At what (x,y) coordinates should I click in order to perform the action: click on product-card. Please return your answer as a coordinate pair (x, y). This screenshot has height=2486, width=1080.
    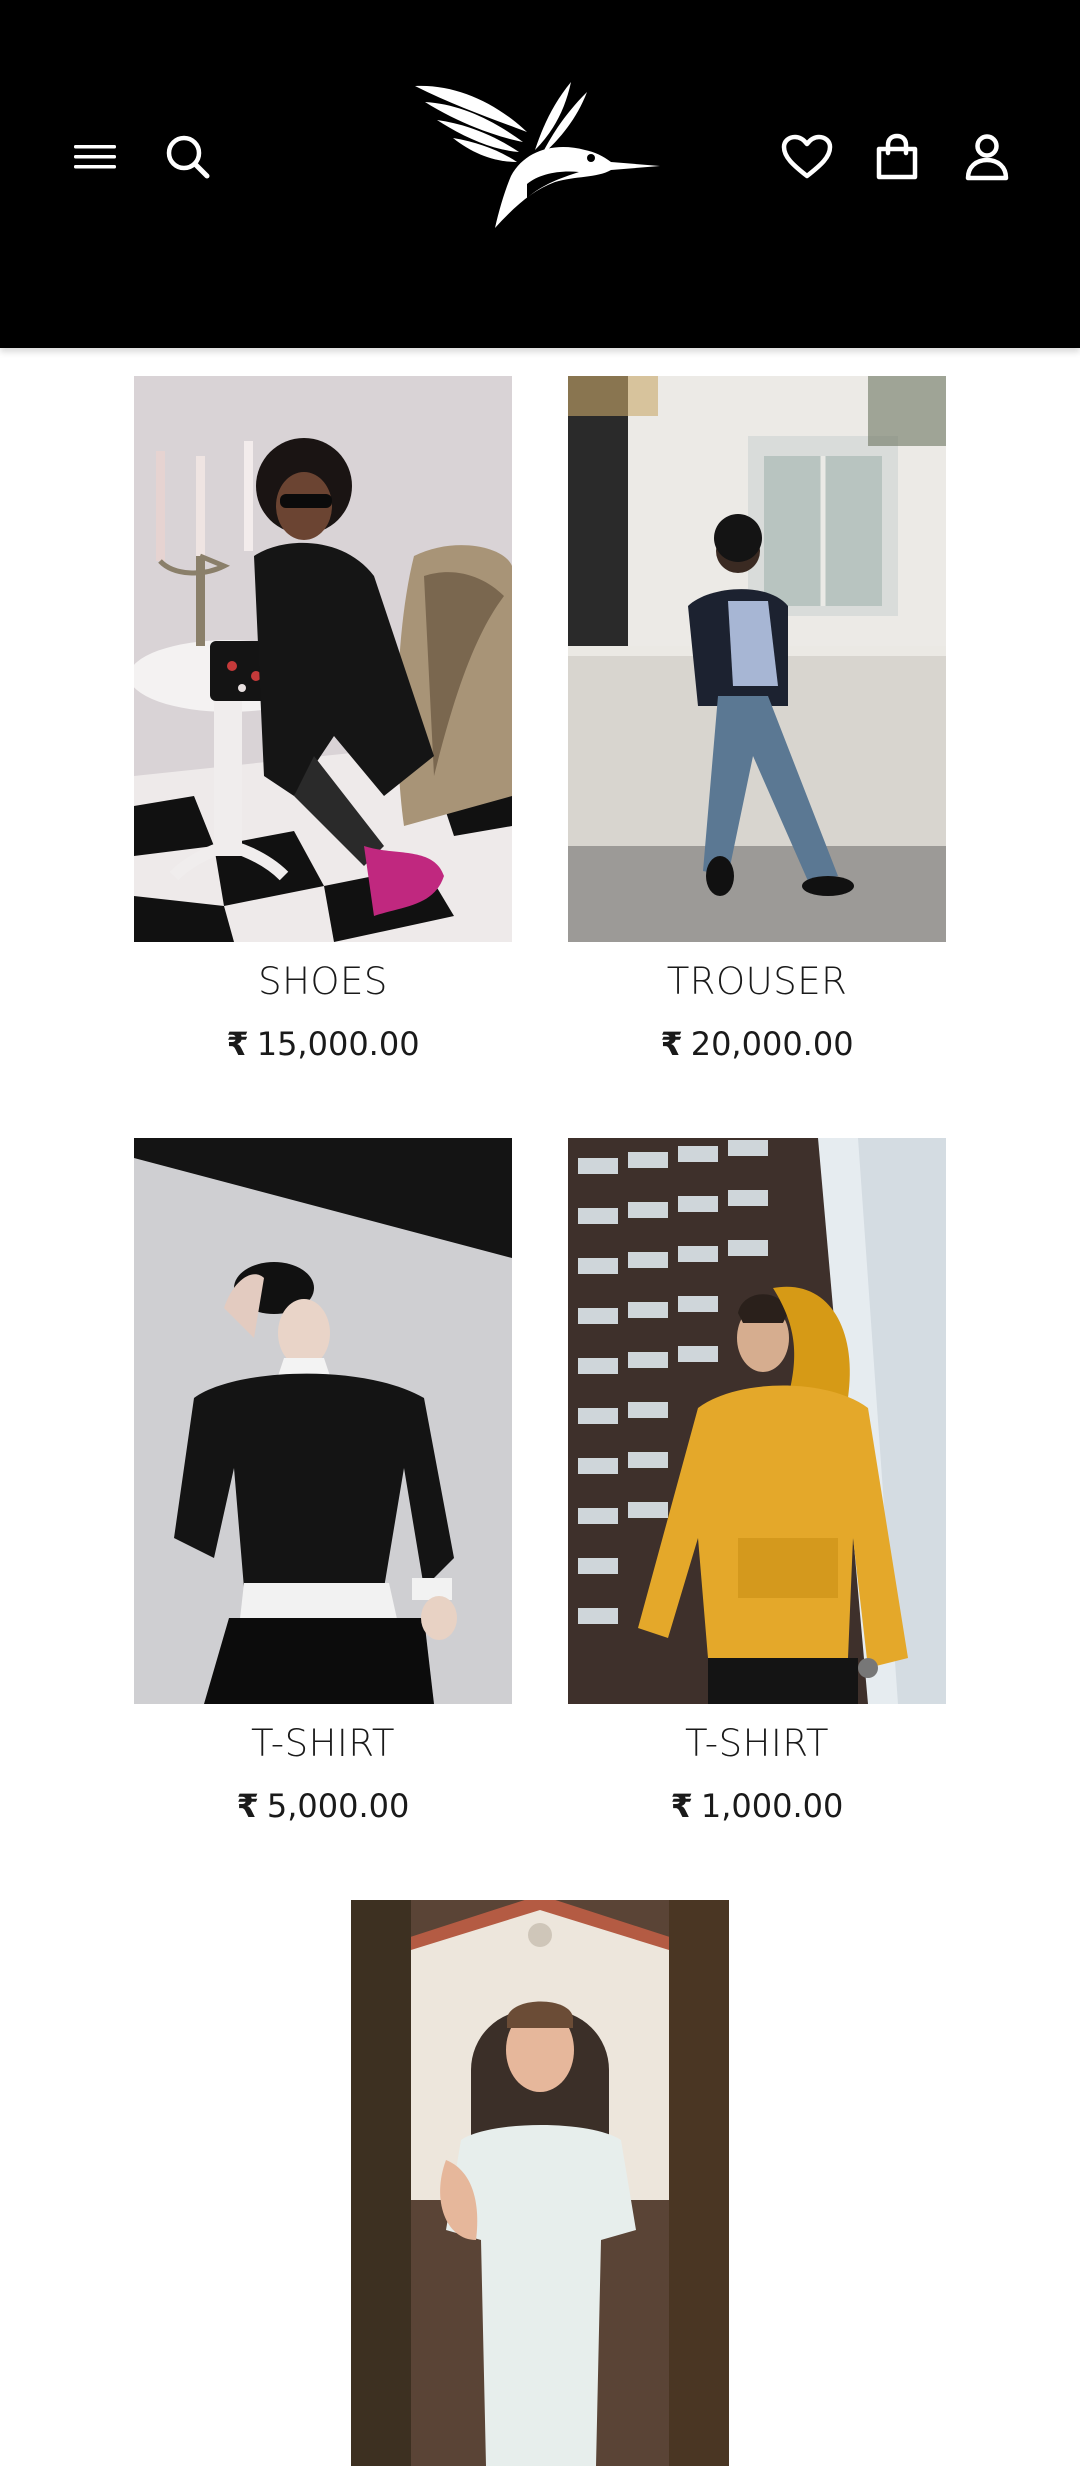
    Looking at the image, I should click on (540, 2193).